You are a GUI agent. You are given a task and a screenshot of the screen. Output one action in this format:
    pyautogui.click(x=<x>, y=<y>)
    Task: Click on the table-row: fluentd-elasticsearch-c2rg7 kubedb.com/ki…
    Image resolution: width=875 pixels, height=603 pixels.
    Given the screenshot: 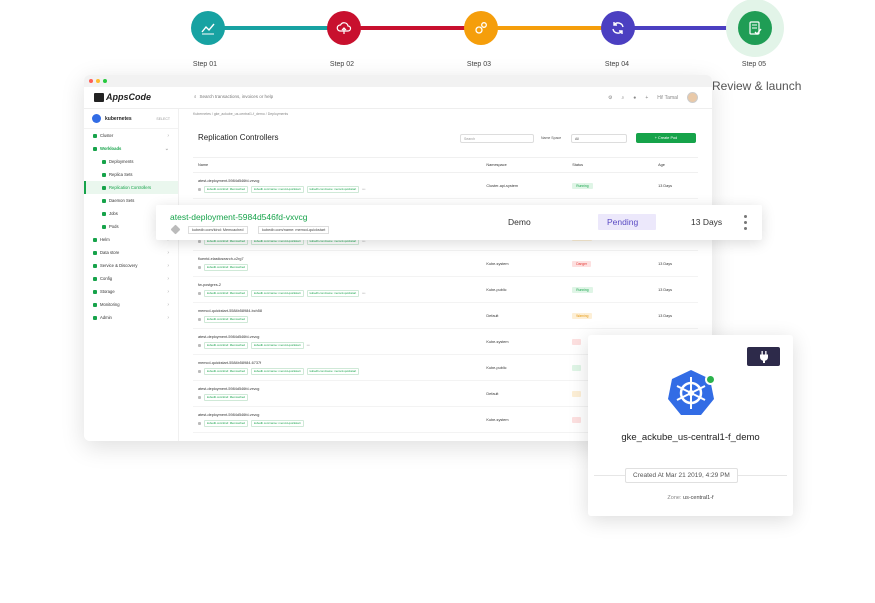 What is the action you would take?
    pyautogui.click(x=445, y=264)
    